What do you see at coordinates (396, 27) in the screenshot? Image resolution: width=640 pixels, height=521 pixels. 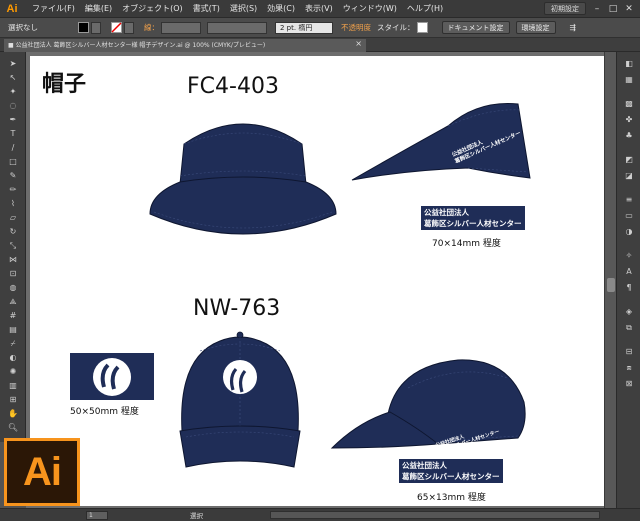 I see `style-label: スタイル：` at bounding box center [396, 27].